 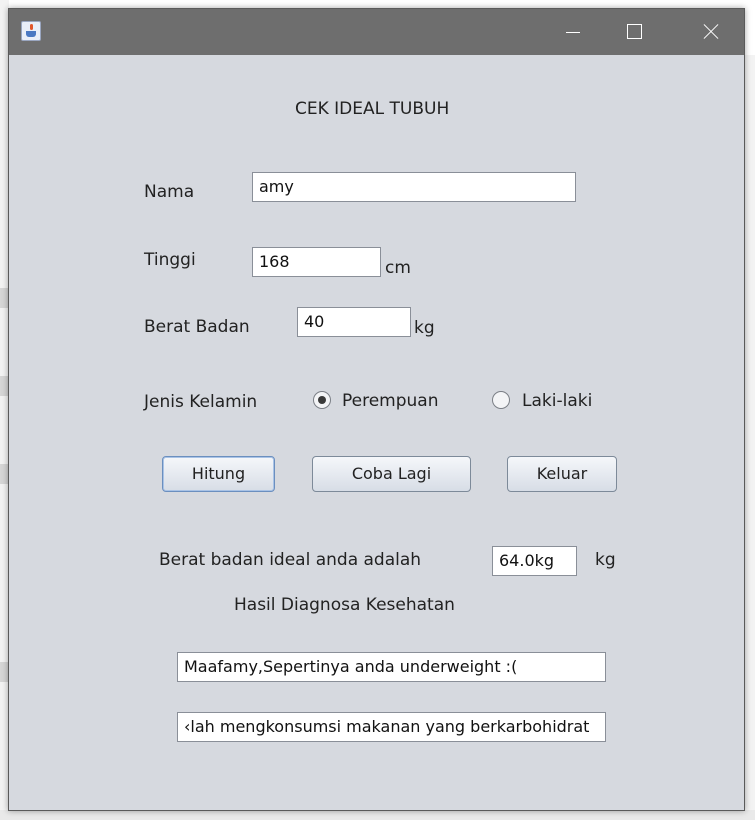 I want to click on maximize-icon, so click(x=634, y=31).